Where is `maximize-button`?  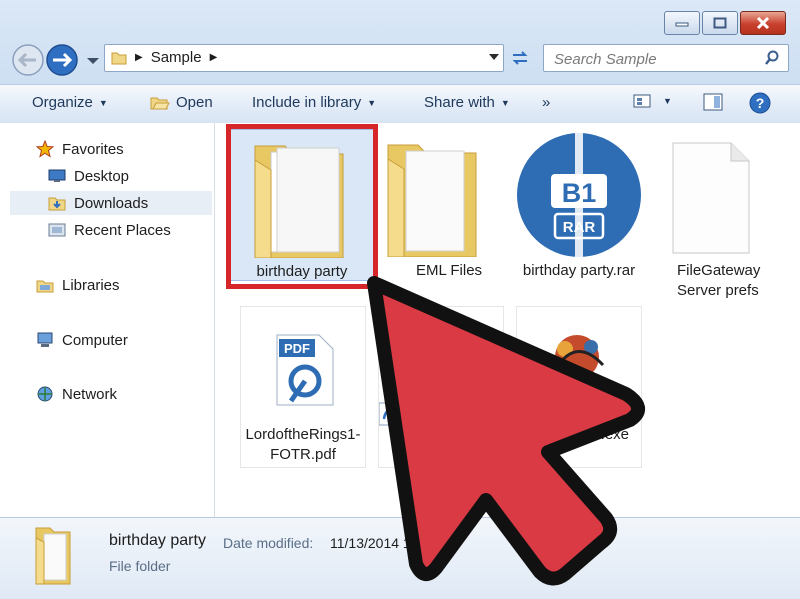
maximize-button is located at coordinates (720, 23).